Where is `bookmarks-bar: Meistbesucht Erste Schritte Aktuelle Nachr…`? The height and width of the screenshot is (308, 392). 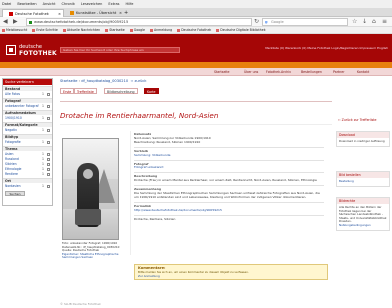
bookmarks-bar: Meistbesucht Erste Schritte Aktuelle Nachr… is located at coordinates (196, 30).